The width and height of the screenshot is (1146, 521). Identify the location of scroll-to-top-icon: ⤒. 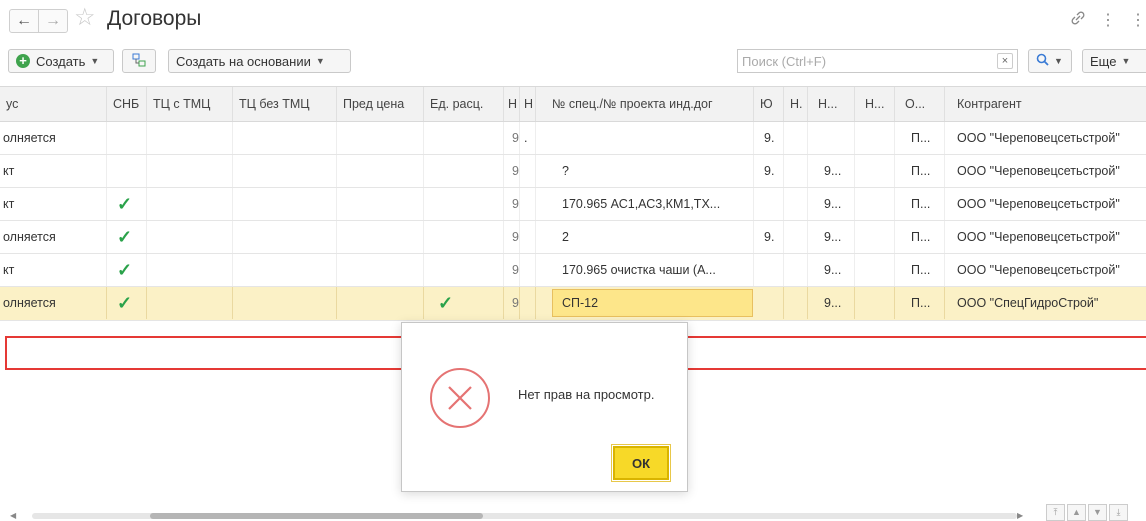
(1055, 512).